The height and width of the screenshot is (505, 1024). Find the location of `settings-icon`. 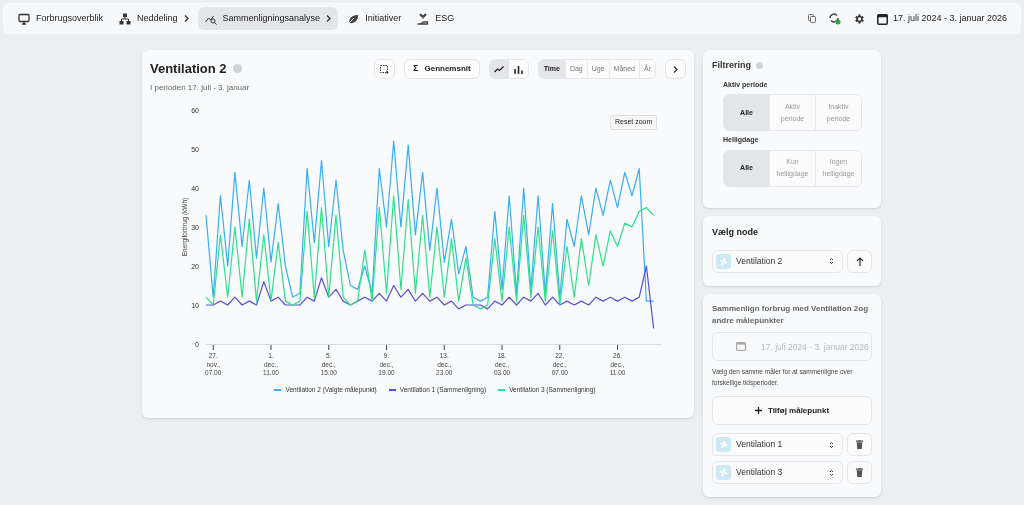

settings-icon is located at coordinates (858, 18).